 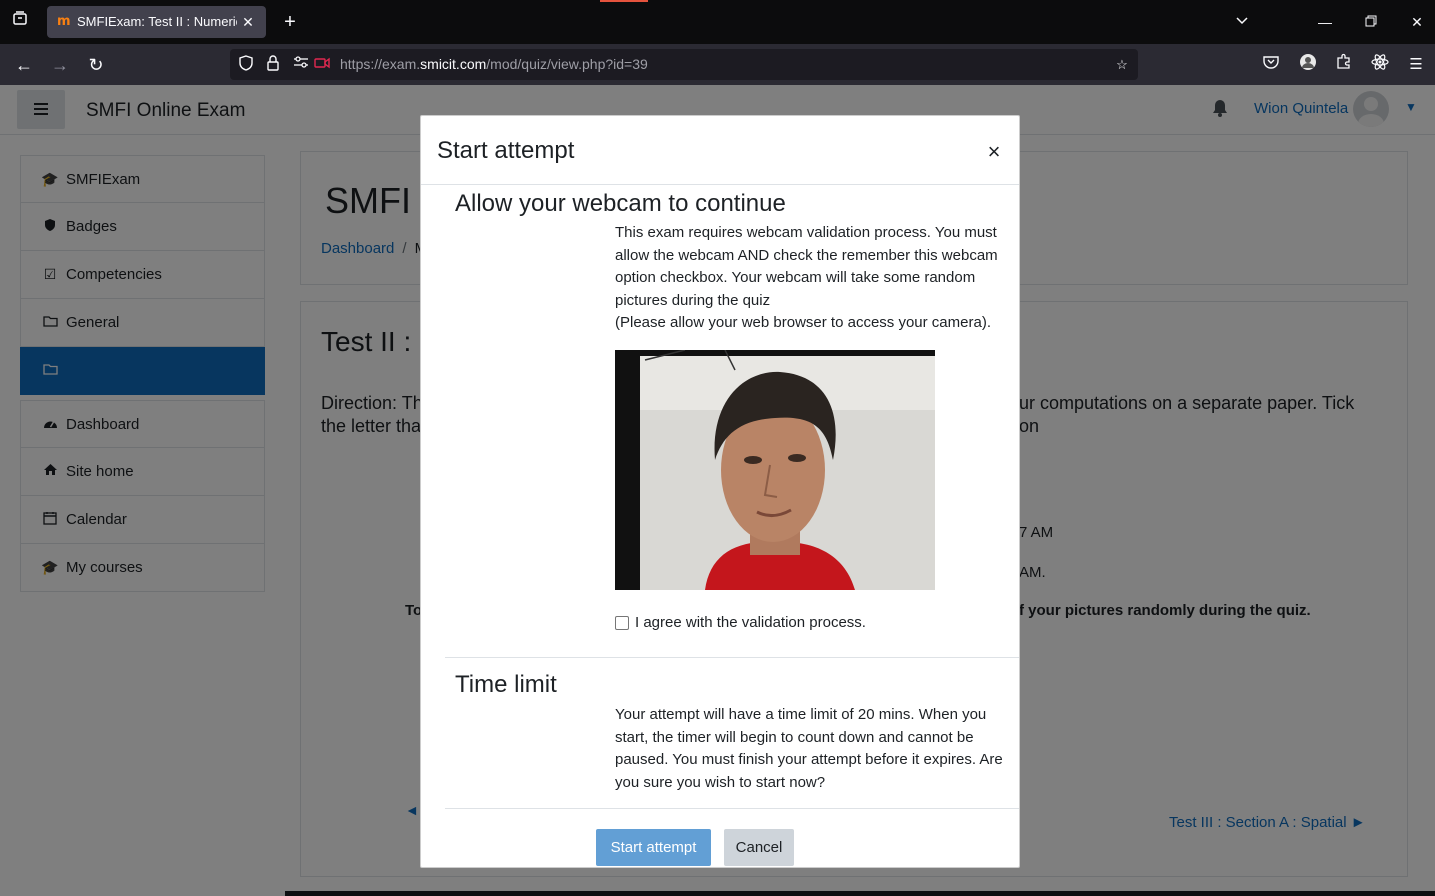 What do you see at coordinates (64, 21) in the screenshot?
I see `moodle-favicon-icon: m` at bounding box center [64, 21].